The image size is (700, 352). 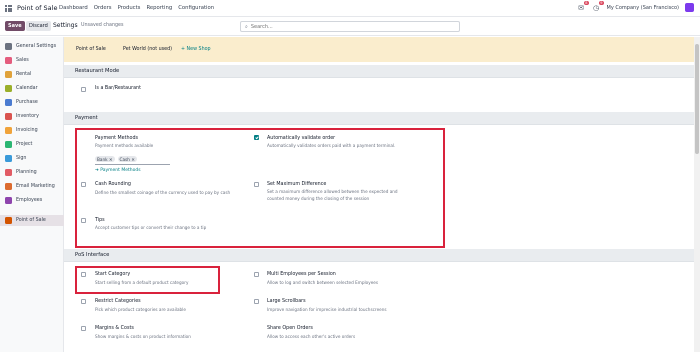 What do you see at coordinates (32, 158) in the screenshot?
I see `sidebar-item-sign: Sign` at bounding box center [32, 158].